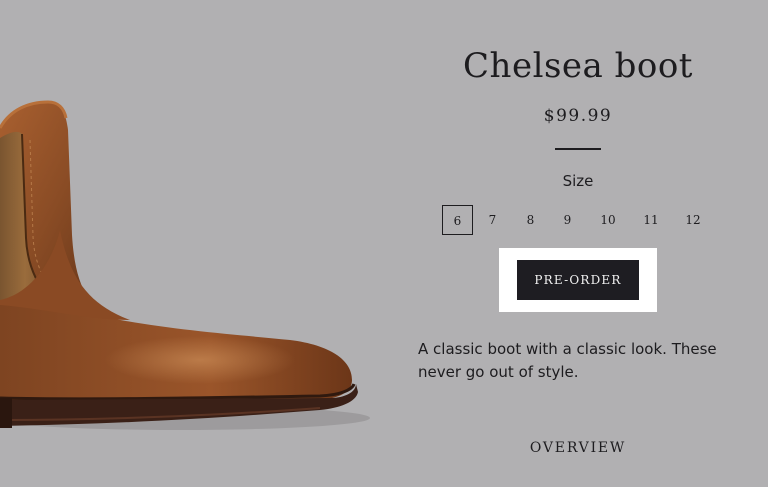 The height and width of the screenshot is (487, 768). Describe the element at coordinates (530, 220) in the screenshot. I see `size-option-8: 8` at that location.